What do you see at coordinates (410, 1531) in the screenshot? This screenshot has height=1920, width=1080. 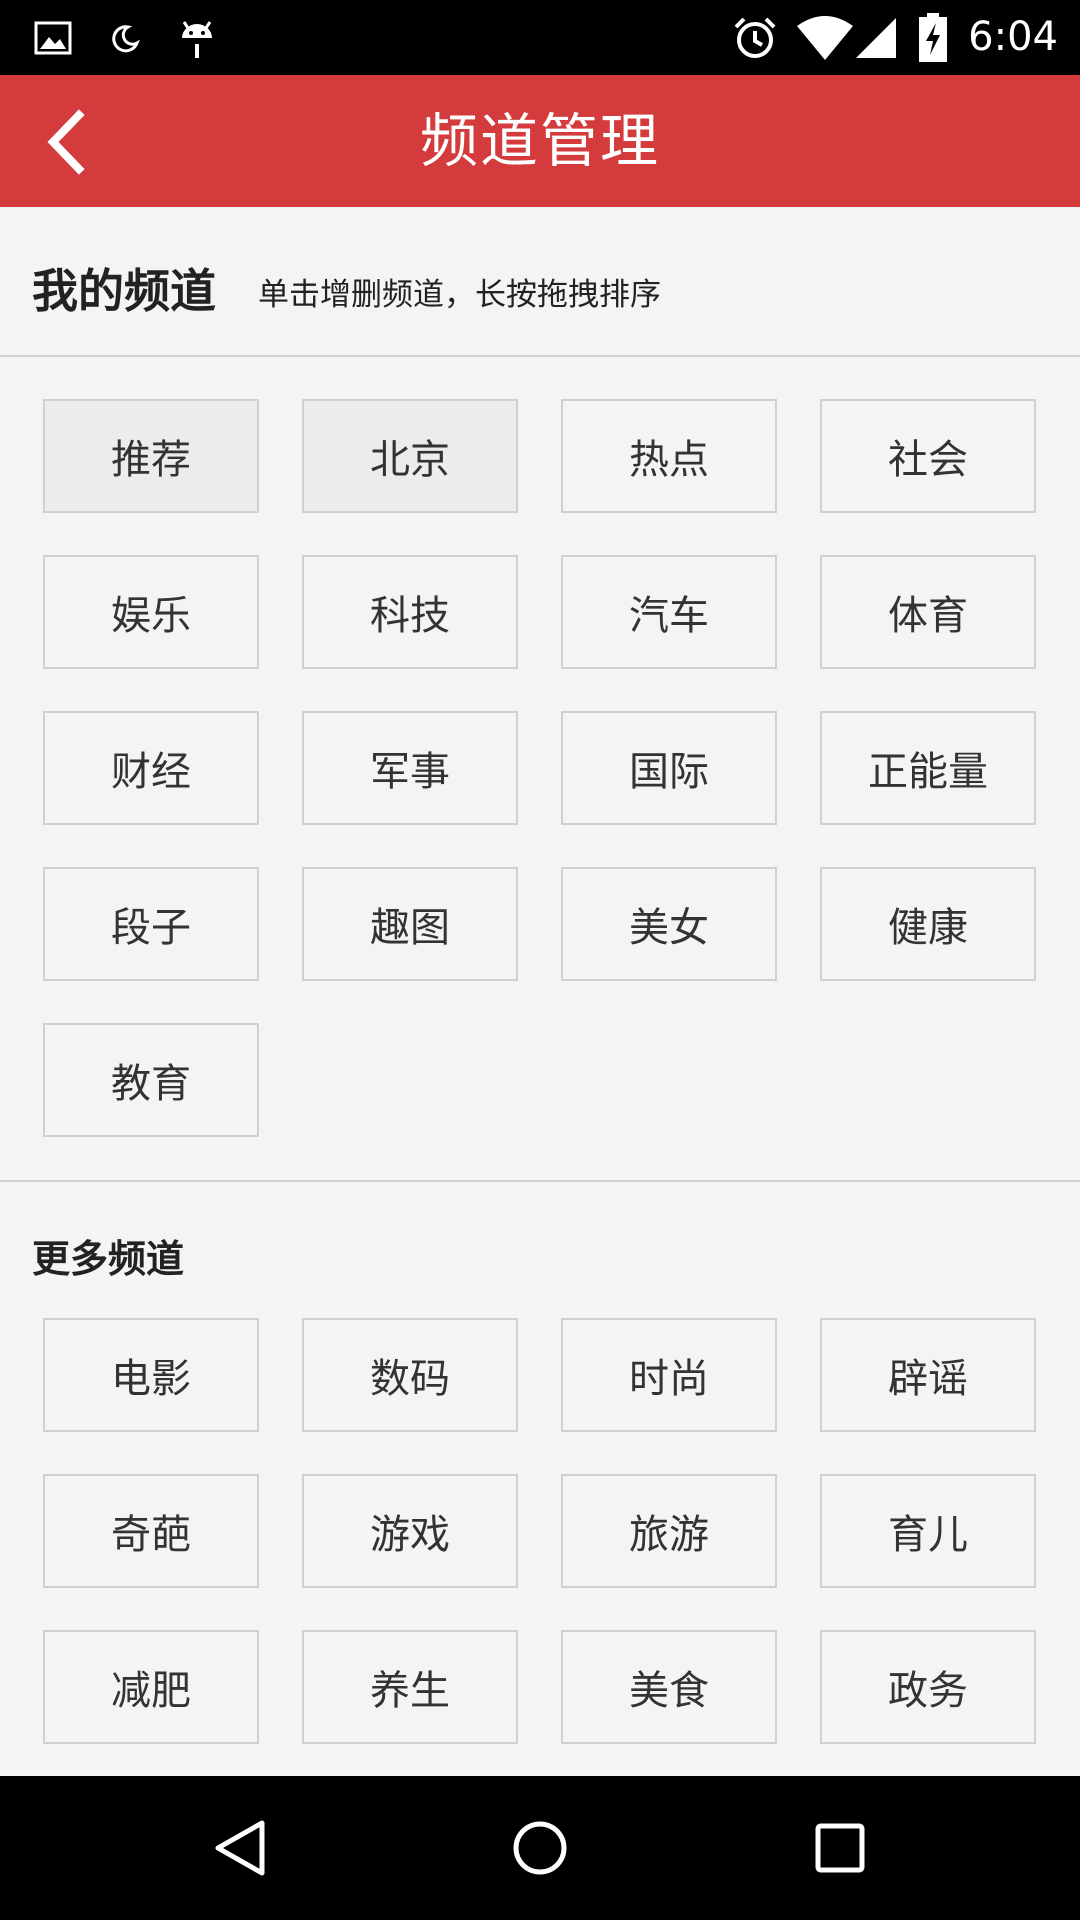 I see `more-channel-chip: 游戏` at bounding box center [410, 1531].